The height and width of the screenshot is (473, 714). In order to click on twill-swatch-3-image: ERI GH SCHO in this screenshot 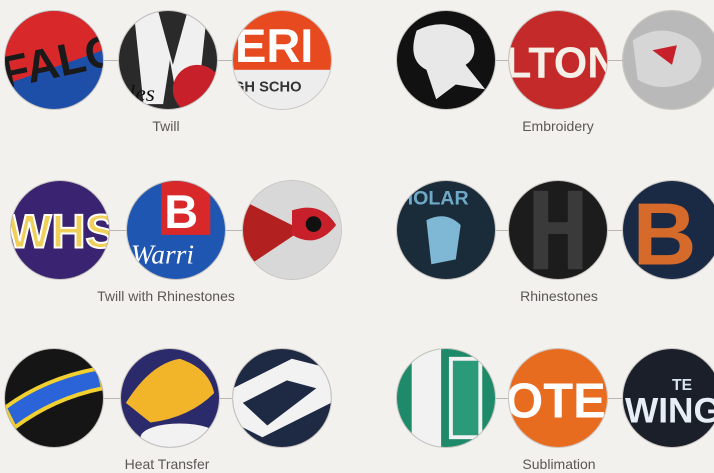, I will do `click(282, 60)`.